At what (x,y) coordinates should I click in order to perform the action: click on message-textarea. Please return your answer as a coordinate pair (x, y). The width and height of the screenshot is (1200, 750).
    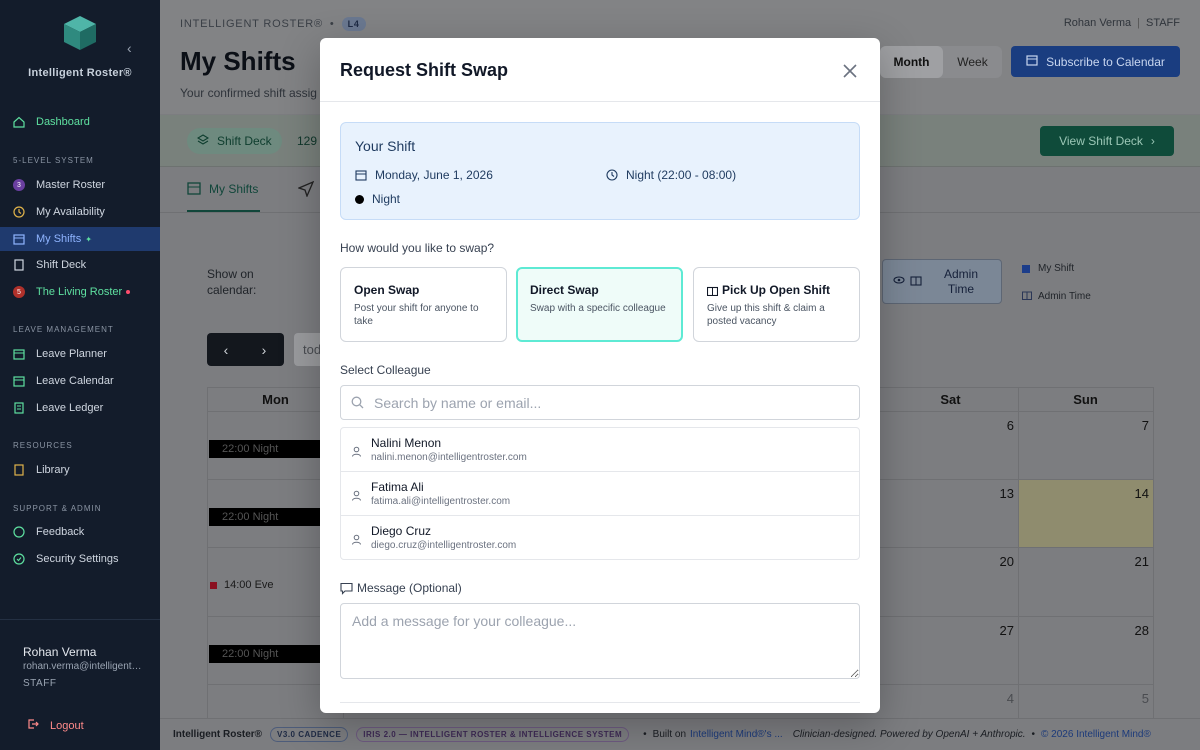
    Looking at the image, I should click on (600, 641).